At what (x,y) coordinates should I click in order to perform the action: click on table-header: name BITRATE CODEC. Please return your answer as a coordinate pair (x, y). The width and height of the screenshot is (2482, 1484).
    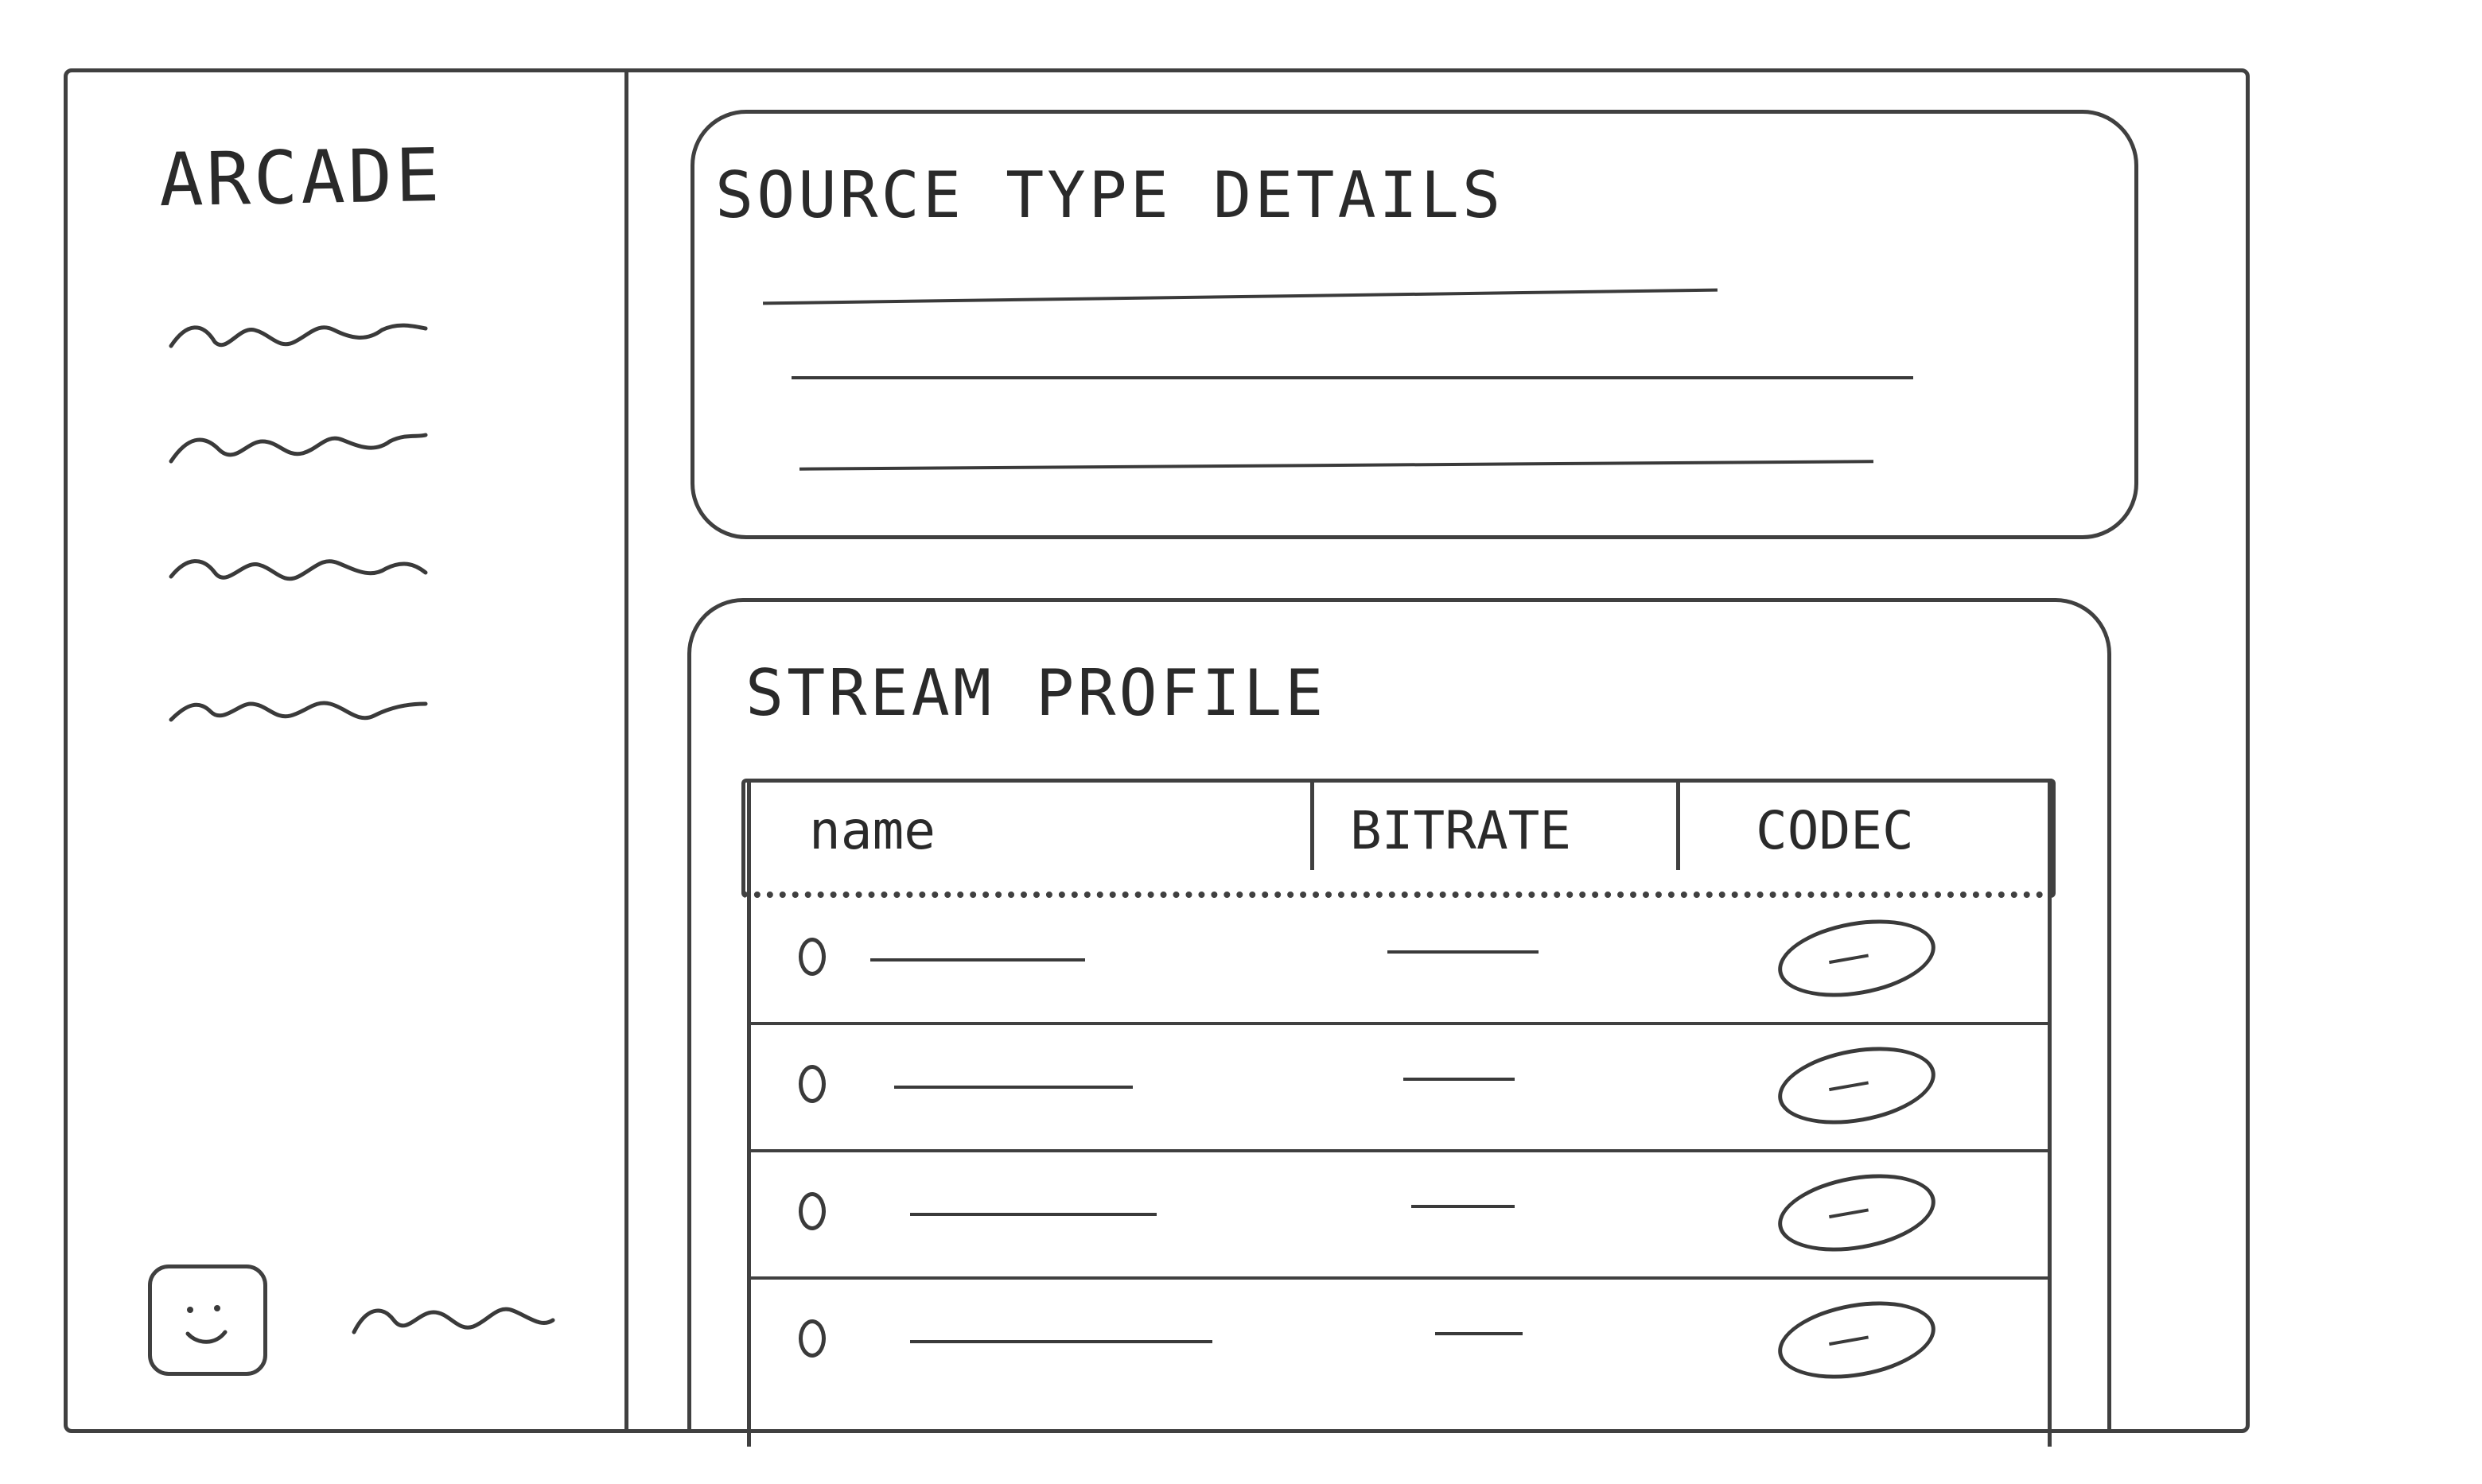
    Looking at the image, I should click on (1398, 838).